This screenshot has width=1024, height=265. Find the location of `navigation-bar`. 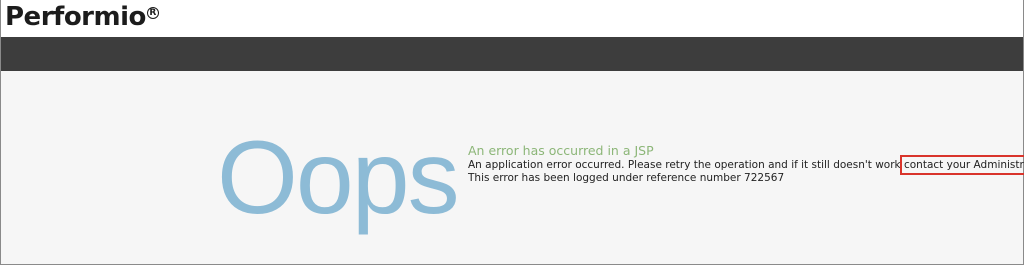

navigation-bar is located at coordinates (512, 54).